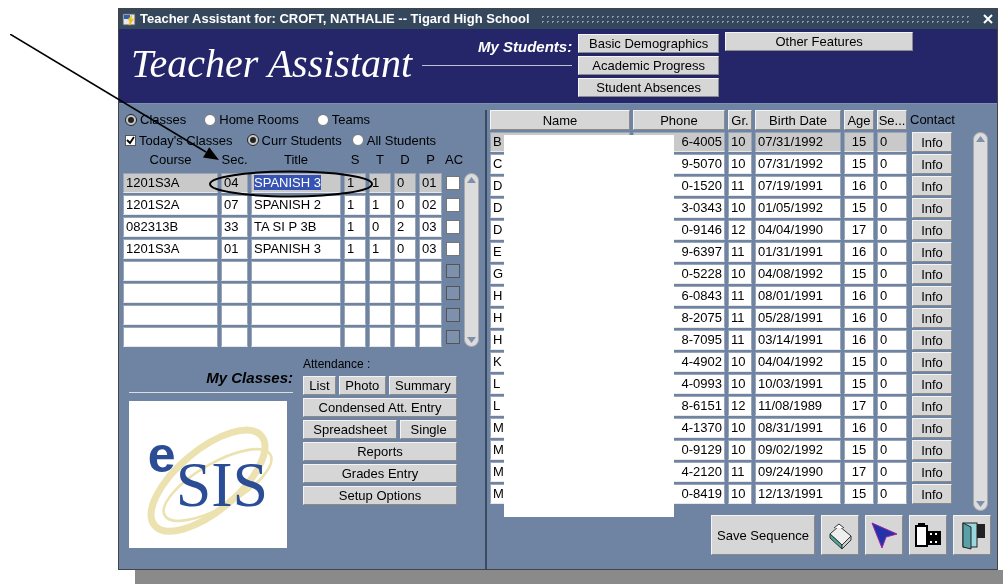 The width and height of the screenshot is (1003, 584). Describe the element at coordinates (740, 318) in the screenshot. I see `table-cell: 11` at that location.